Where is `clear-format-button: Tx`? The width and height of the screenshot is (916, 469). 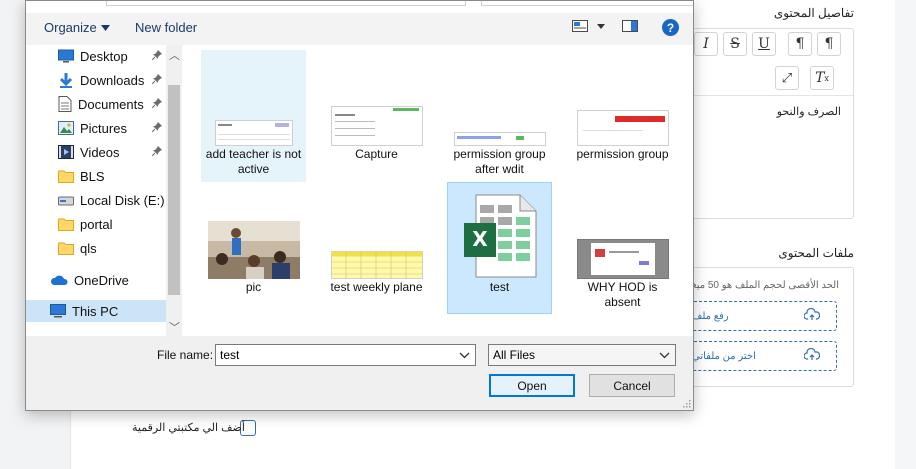
clear-format-button: Tx is located at coordinates (822, 78).